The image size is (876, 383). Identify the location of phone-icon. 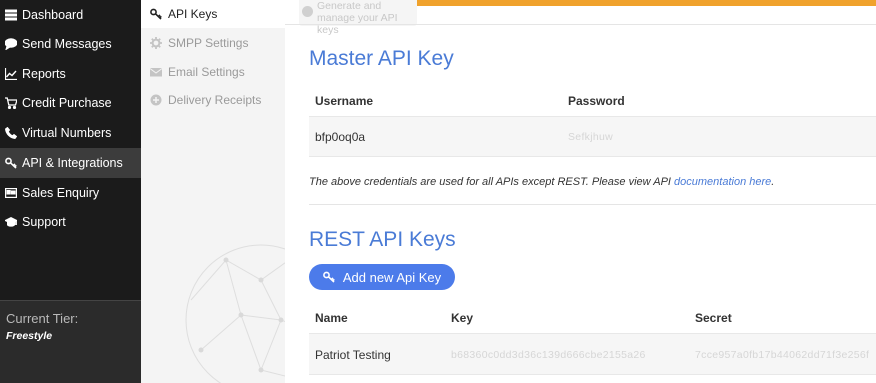
(11, 133).